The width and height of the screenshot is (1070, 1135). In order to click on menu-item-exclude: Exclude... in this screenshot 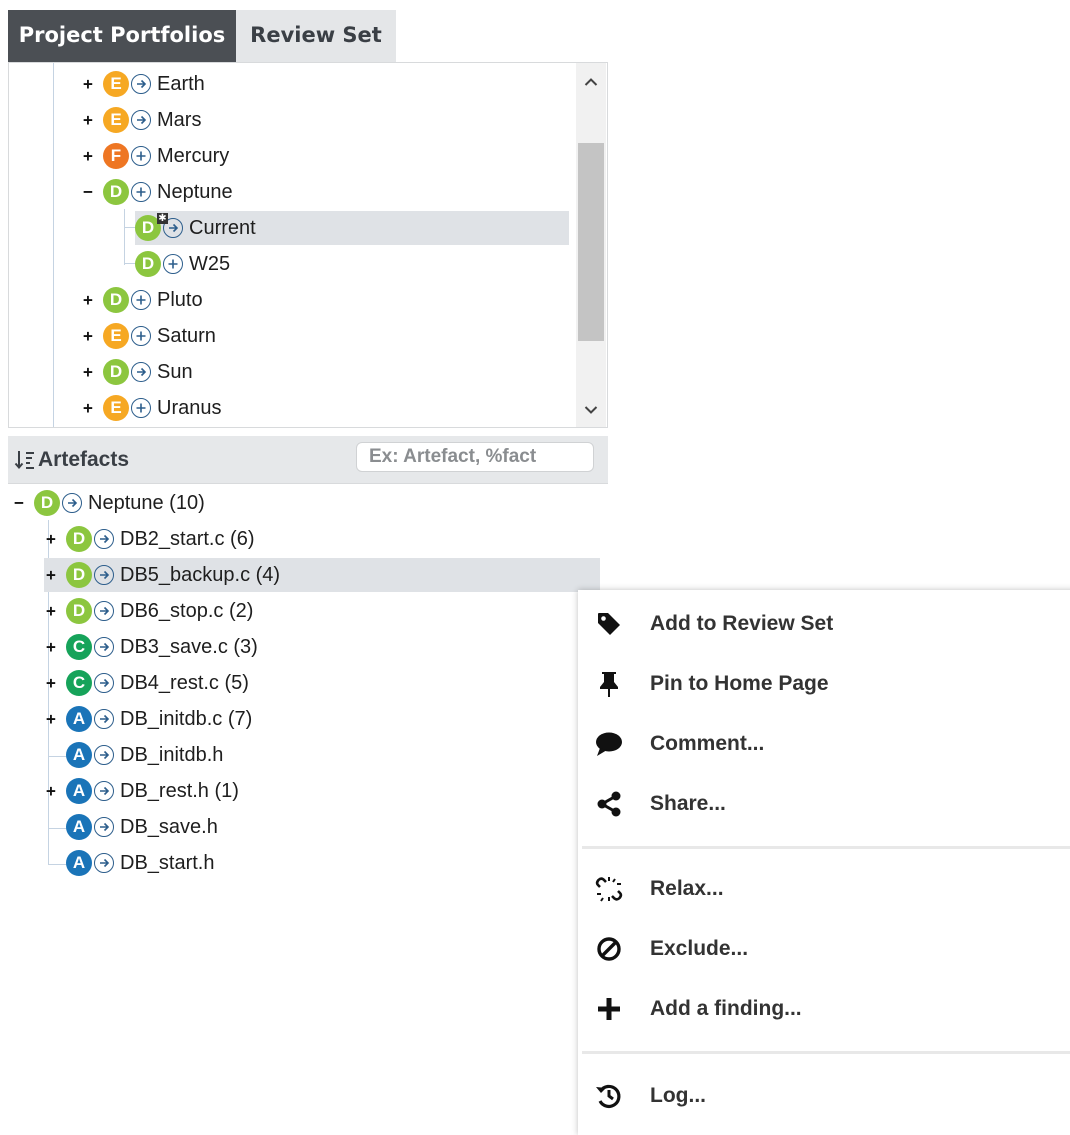, I will do `click(824, 949)`.